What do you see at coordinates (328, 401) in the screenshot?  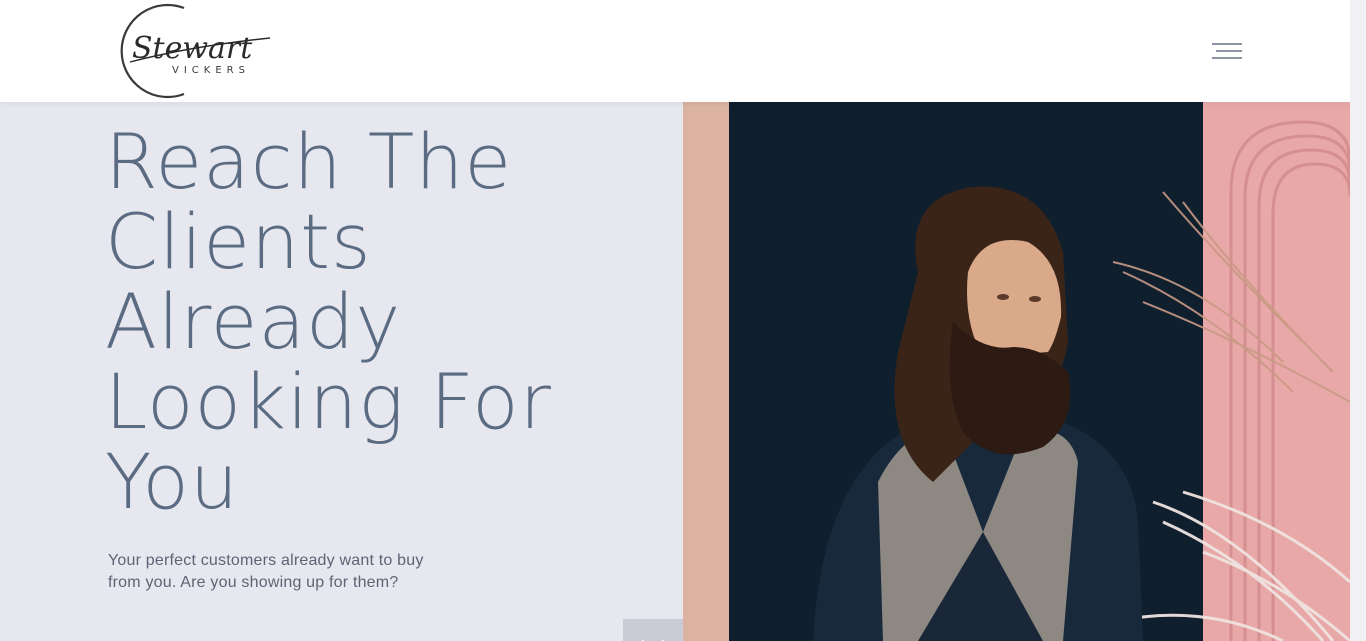 I see `hero-title-line: Looking For` at bounding box center [328, 401].